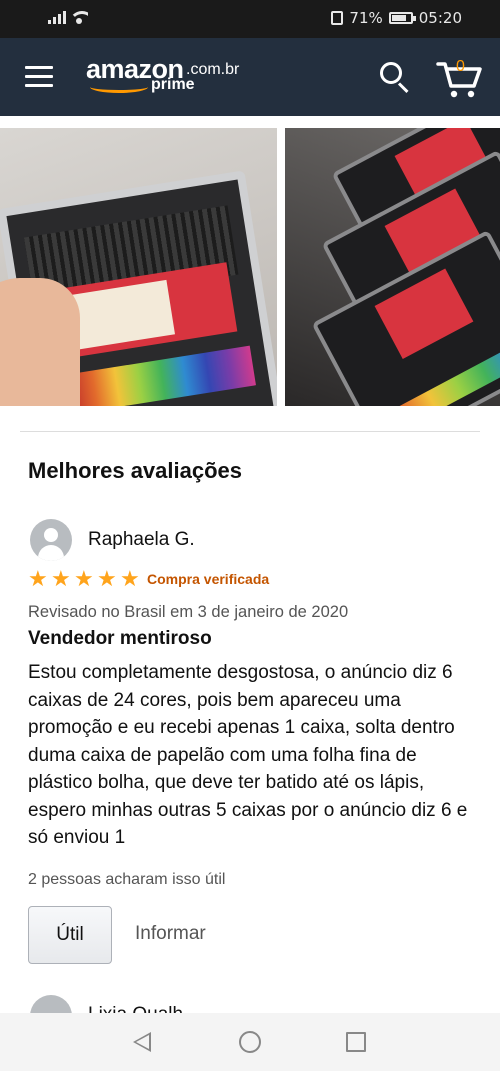 The image size is (500, 1071). Describe the element at coordinates (250, 77) in the screenshot. I see `app-header: amazon .com.br prime 0` at that location.